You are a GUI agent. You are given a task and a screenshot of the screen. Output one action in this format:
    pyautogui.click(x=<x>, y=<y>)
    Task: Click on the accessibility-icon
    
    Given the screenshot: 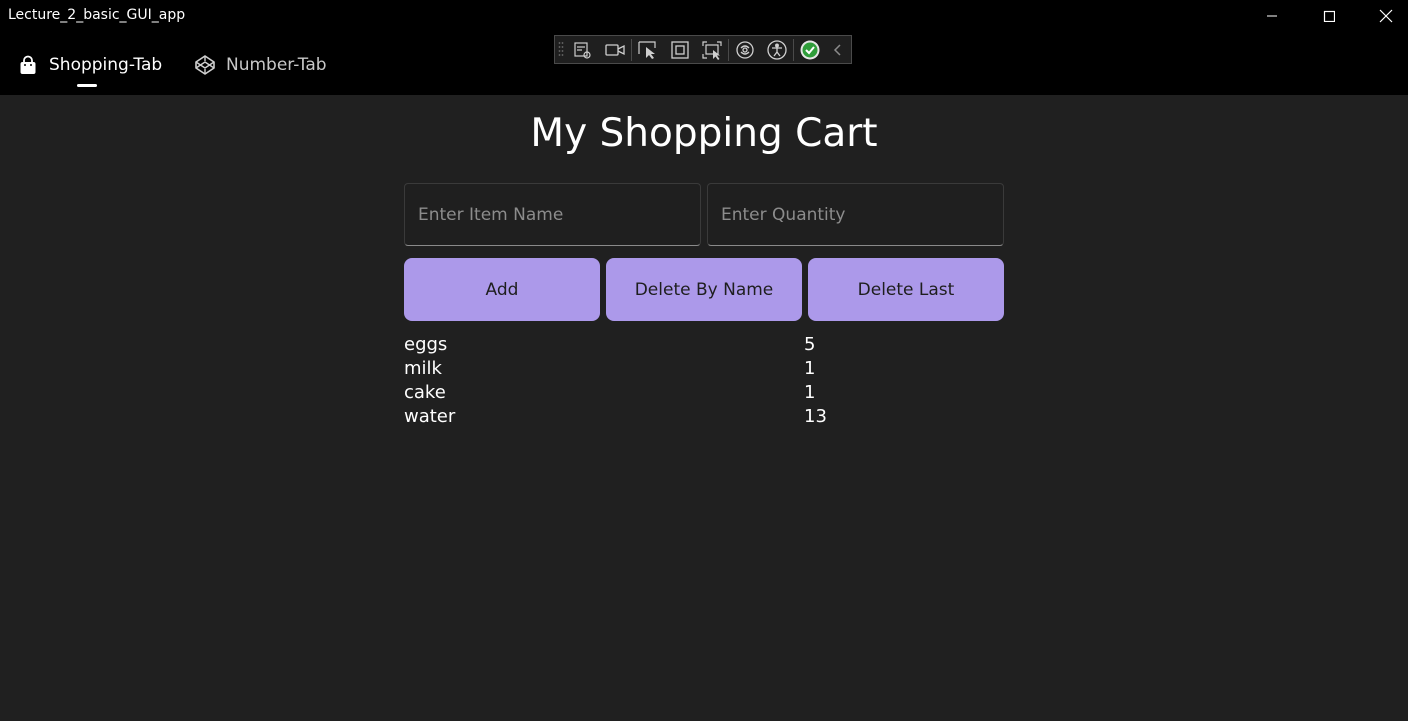 What is the action you would take?
    pyautogui.click(x=777, y=49)
    